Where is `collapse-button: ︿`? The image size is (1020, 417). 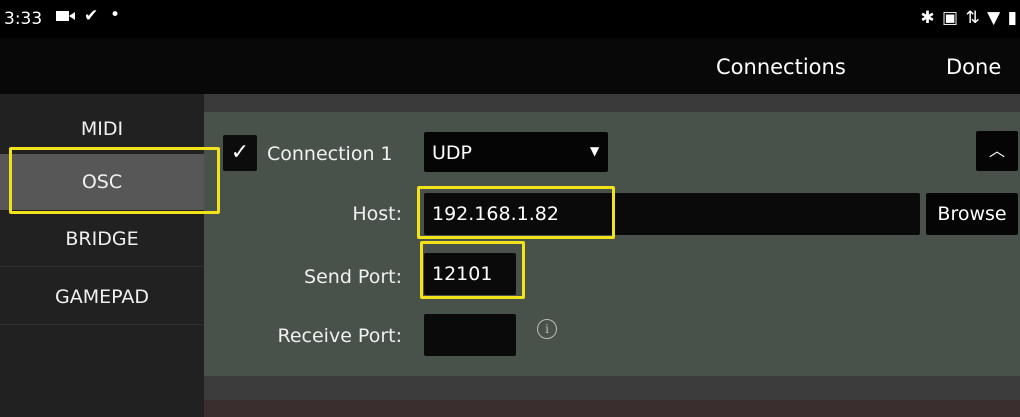 collapse-button: ︿ is located at coordinates (997, 151).